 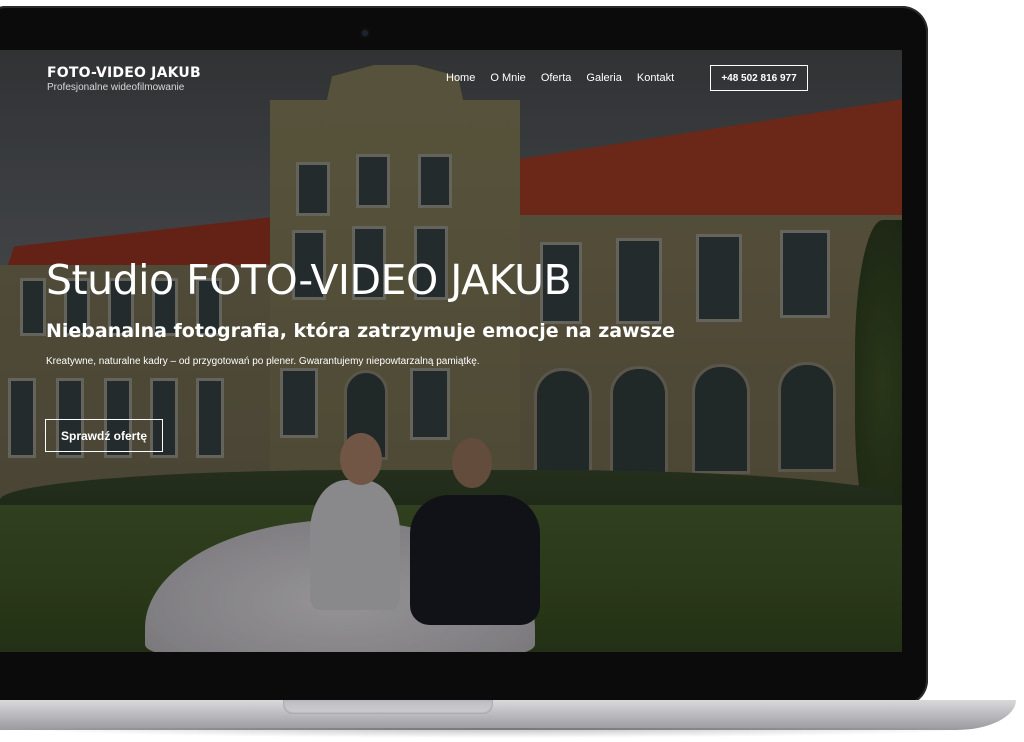 I want to click on brand-name: FOTO-VIDEO JAKUB, so click(x=124, y=73).